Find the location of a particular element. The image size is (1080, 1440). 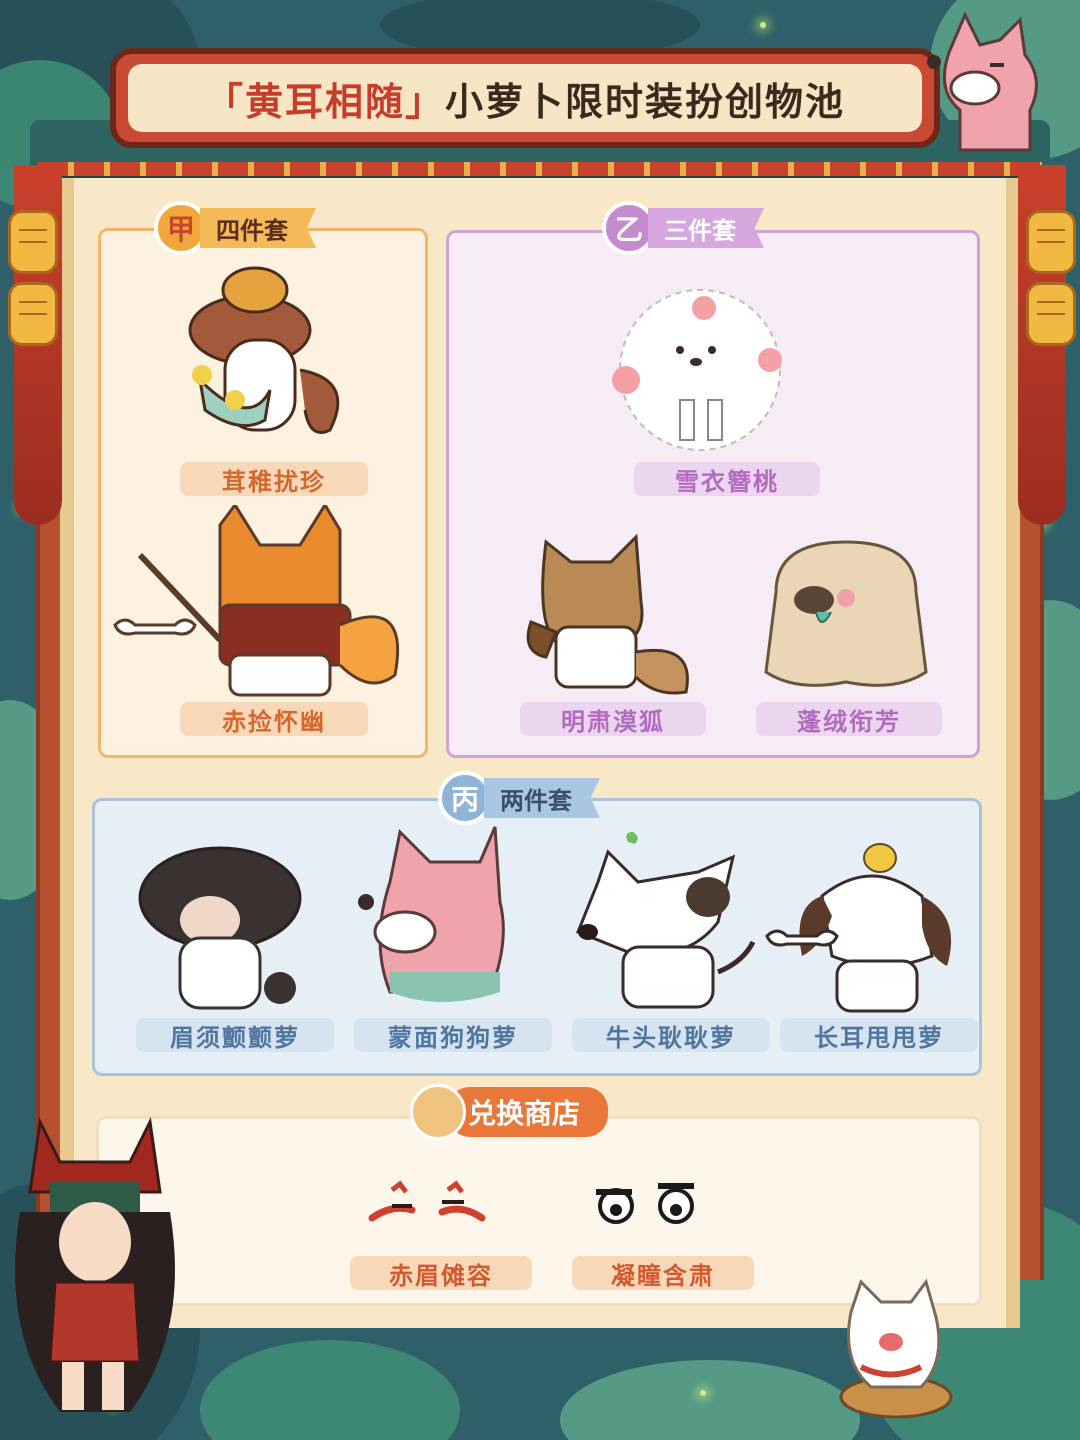

title-prefix: 「黄耳相随」 is located at coordinates (324, 101).